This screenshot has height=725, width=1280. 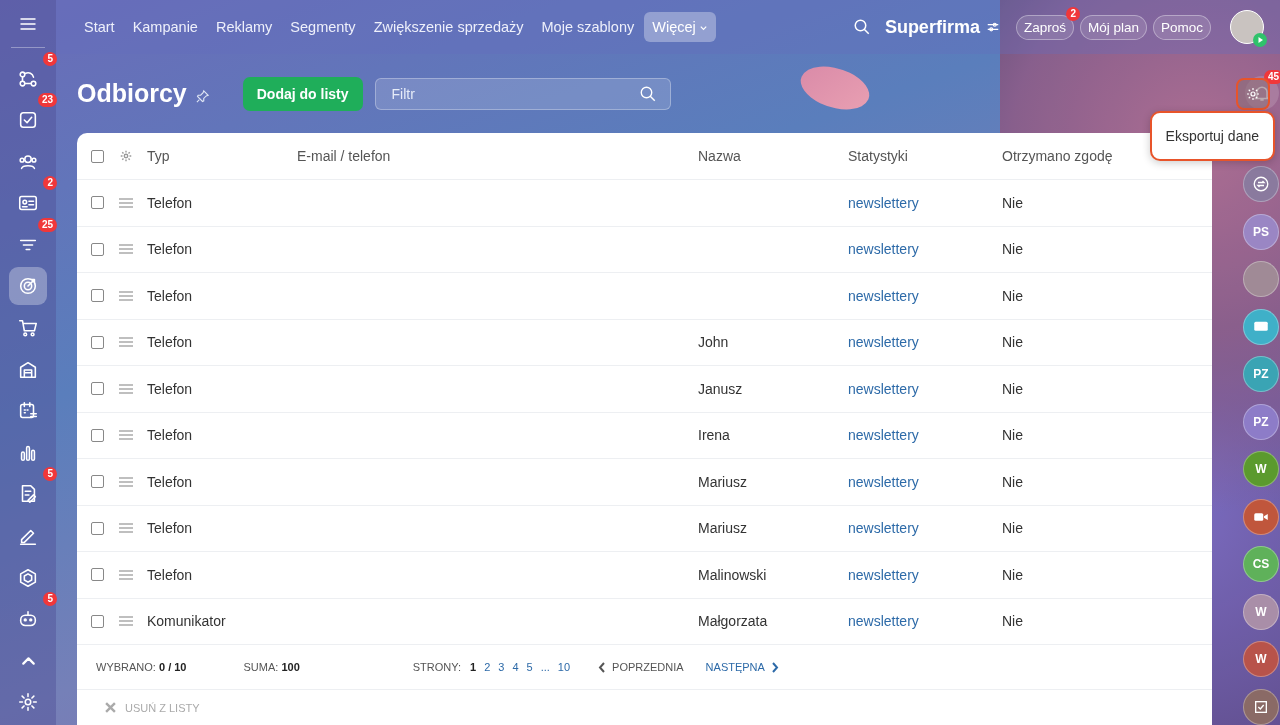 I want to click on nav-tab: Kampanie, so click(x=165, y=27).